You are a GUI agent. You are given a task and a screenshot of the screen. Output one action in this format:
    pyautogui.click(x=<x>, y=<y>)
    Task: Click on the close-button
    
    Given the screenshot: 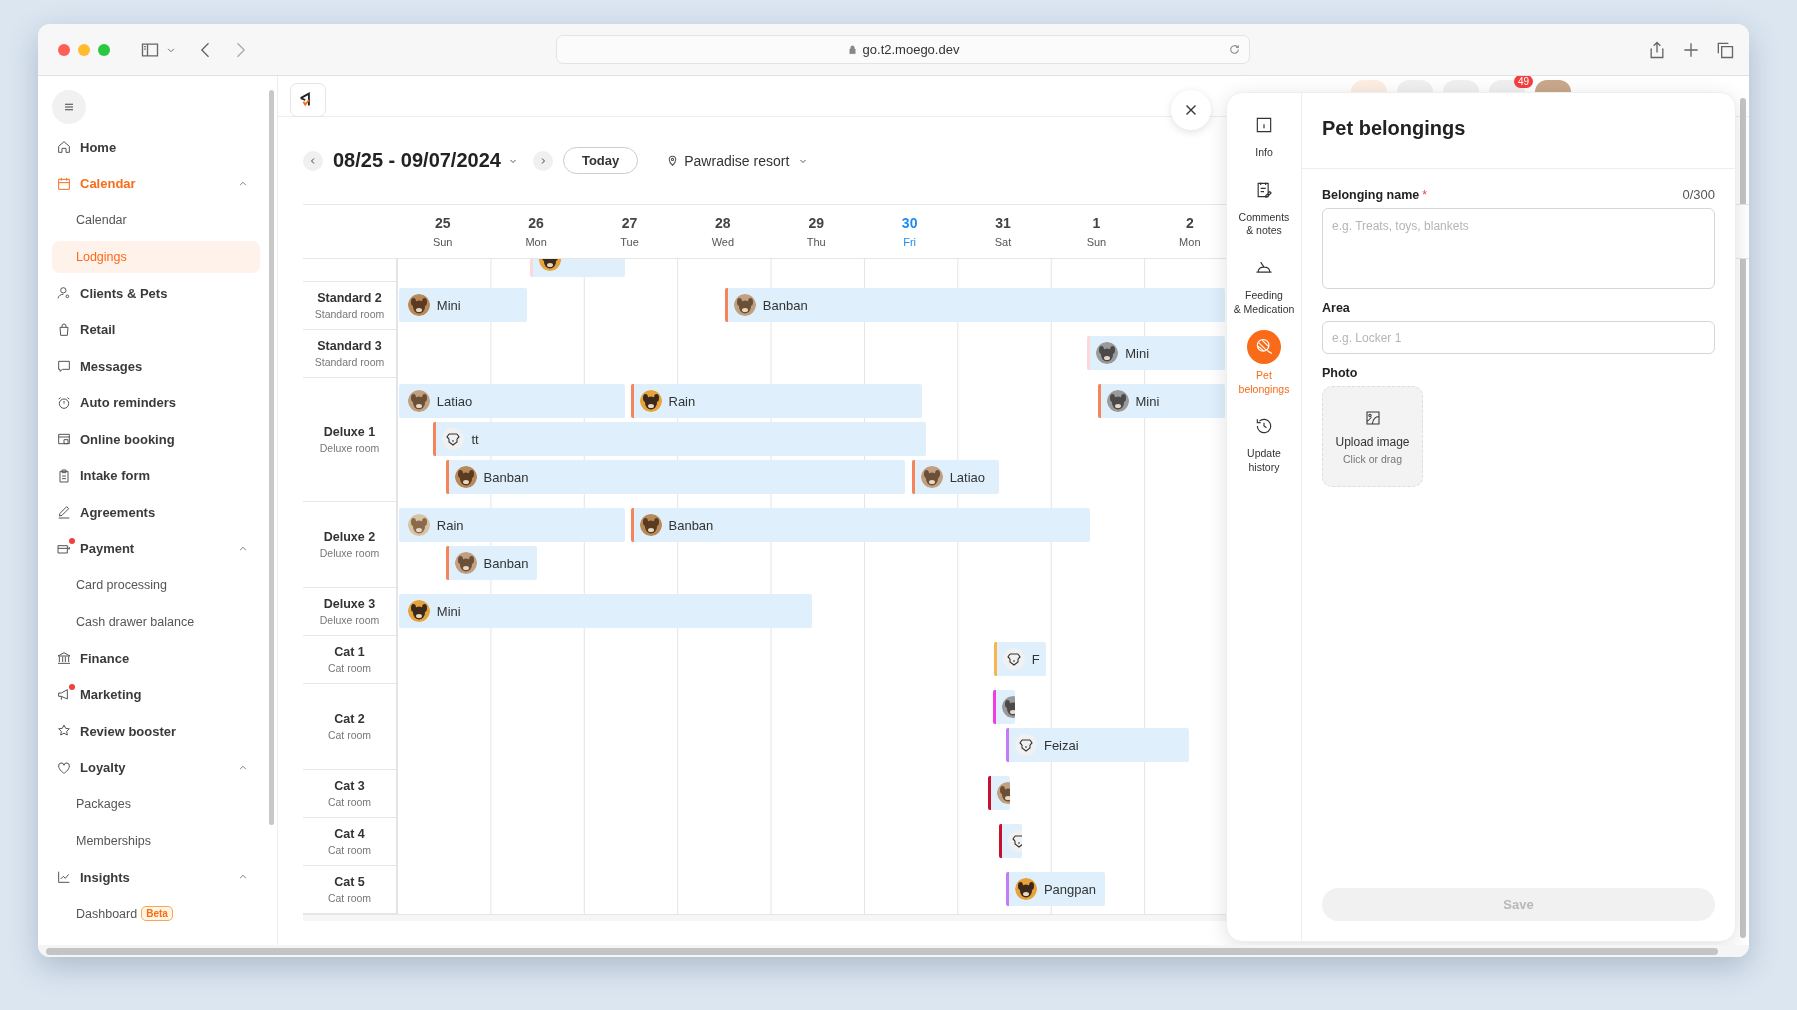 What is the action you would take?
    pyautogui.click(x=1191, y=110)
    